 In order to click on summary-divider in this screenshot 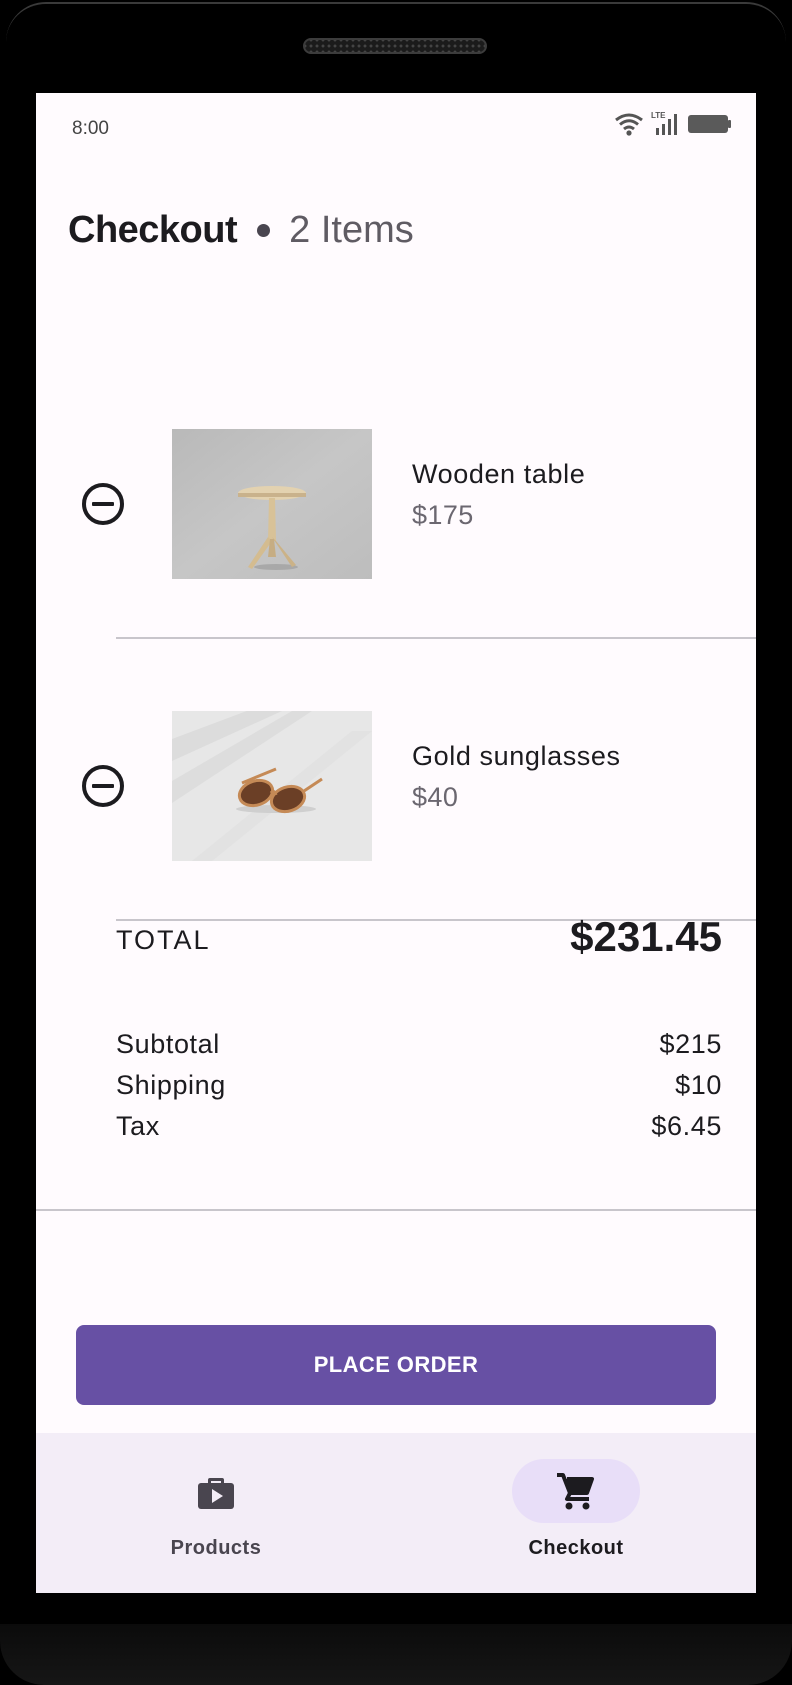, I will do `click(396, 1210)`.